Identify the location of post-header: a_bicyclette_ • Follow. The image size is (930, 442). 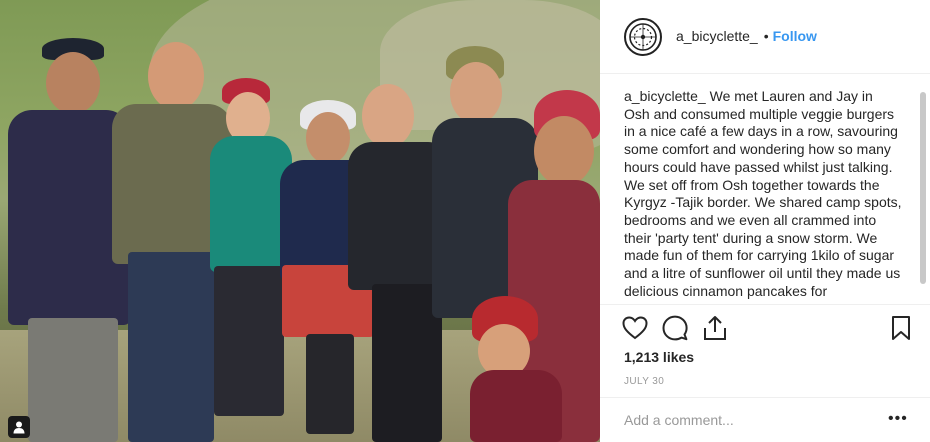
(765, 37).